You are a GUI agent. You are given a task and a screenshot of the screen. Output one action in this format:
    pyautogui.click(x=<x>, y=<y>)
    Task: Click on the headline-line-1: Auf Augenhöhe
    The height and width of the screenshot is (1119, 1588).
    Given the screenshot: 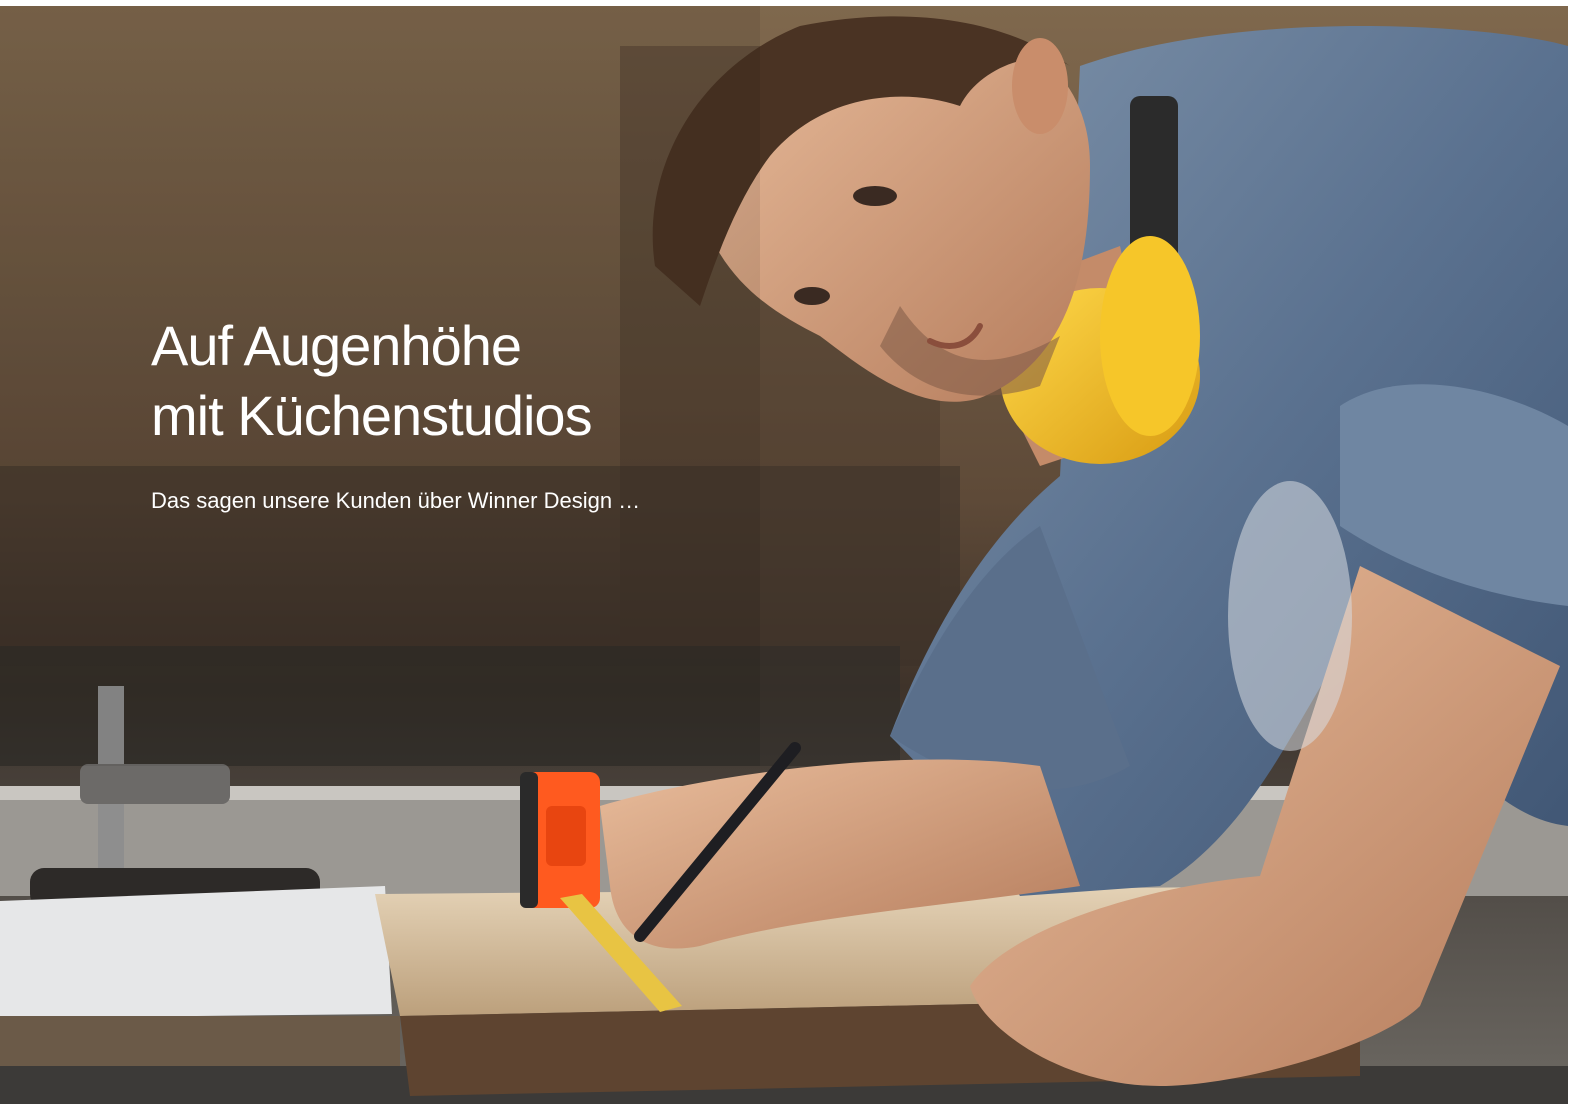 What is the action you would take?
    pyautogui.click(x=336, y=345)
    